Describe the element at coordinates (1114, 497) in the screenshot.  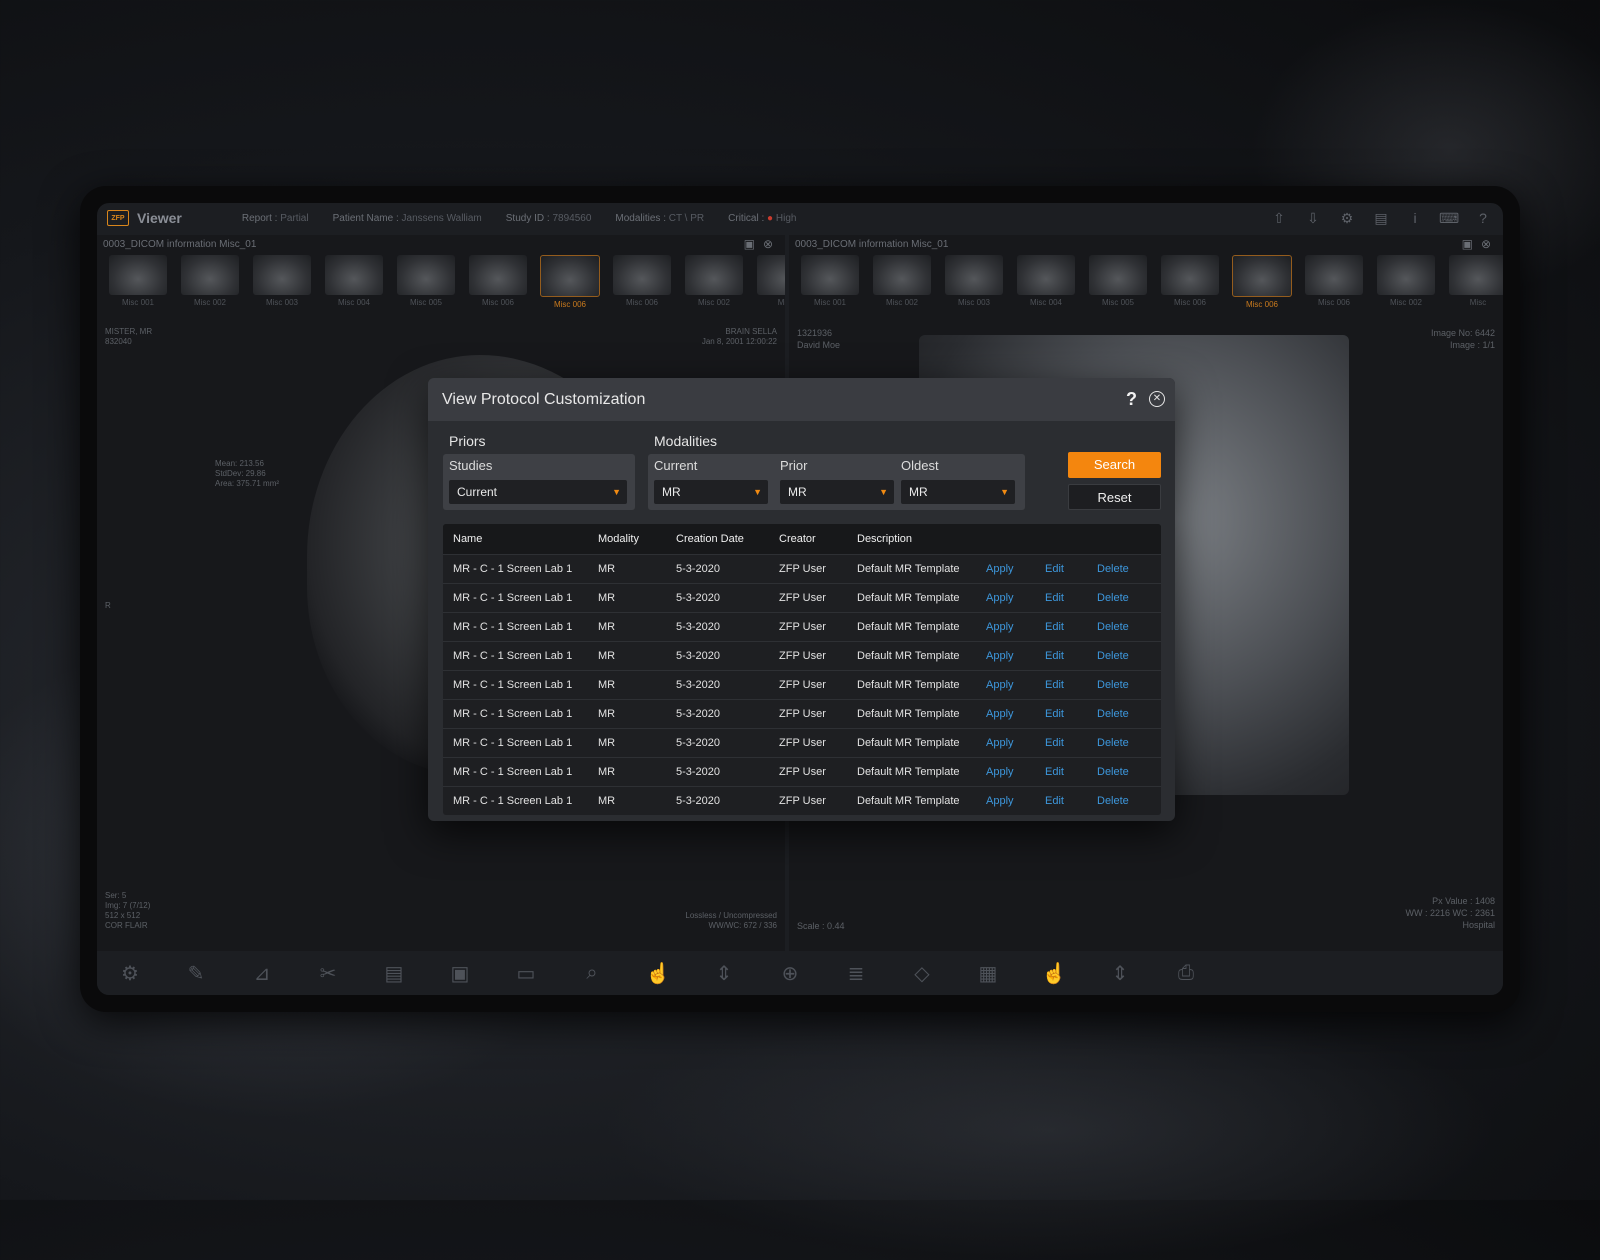
I see `reset-button: Reset` at that location.